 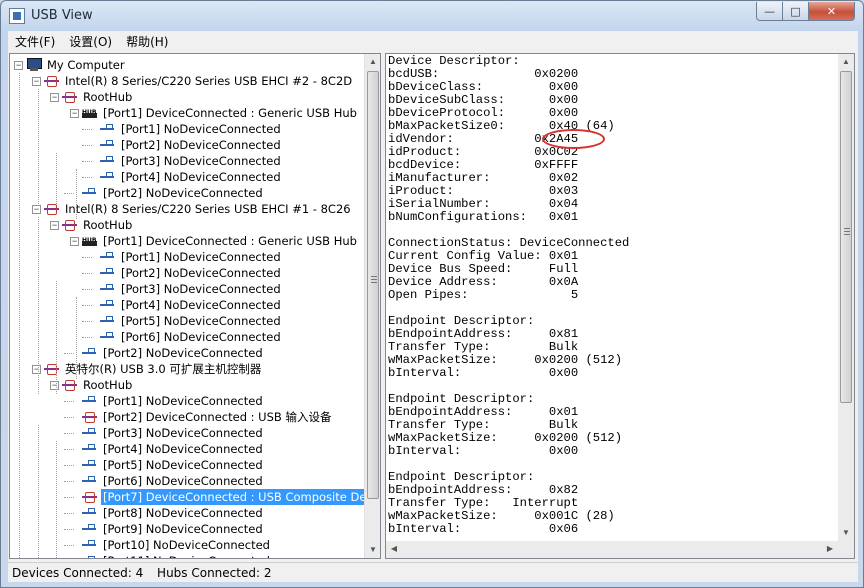 What do you see at coordinates (35, 40) in the screenshot?
I see `menu-file: 文件(F)` at bounding box center [35, 40].